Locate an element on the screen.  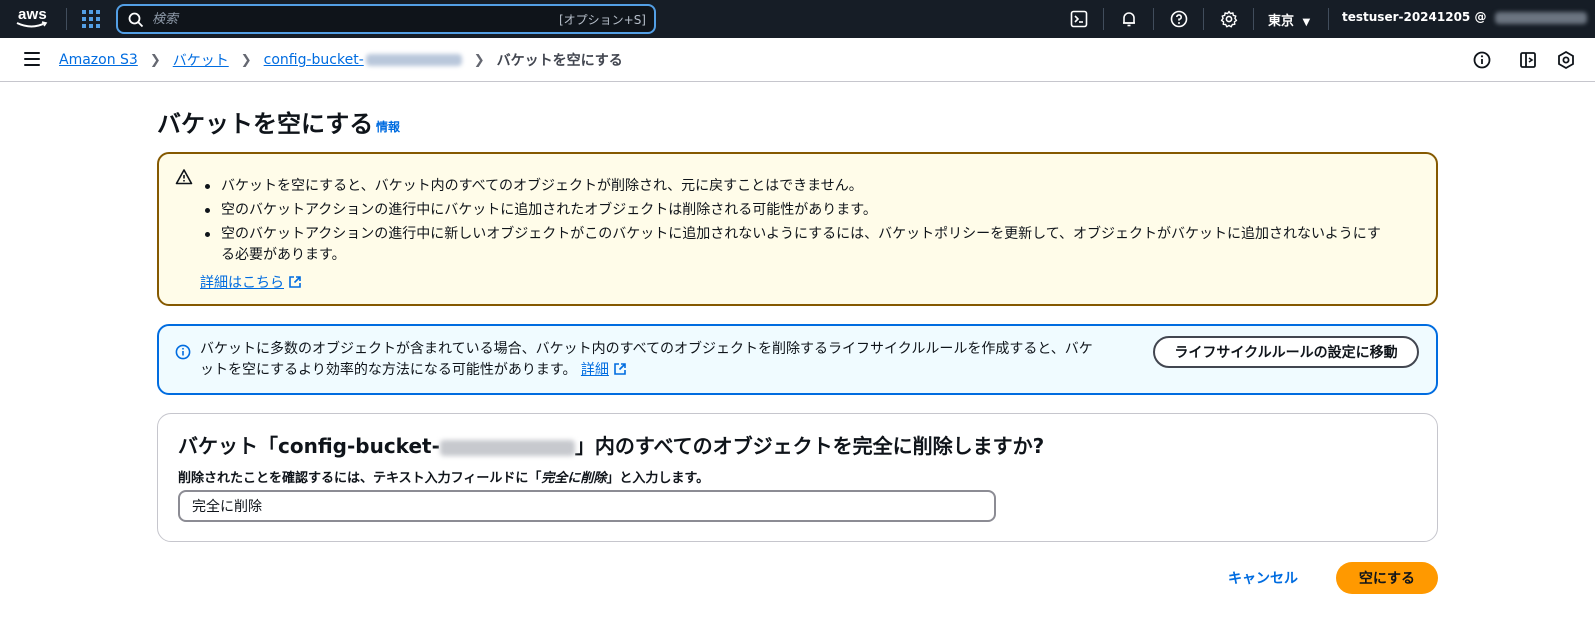
page-title: バケットを空にする is located at coordinates (265, 124).